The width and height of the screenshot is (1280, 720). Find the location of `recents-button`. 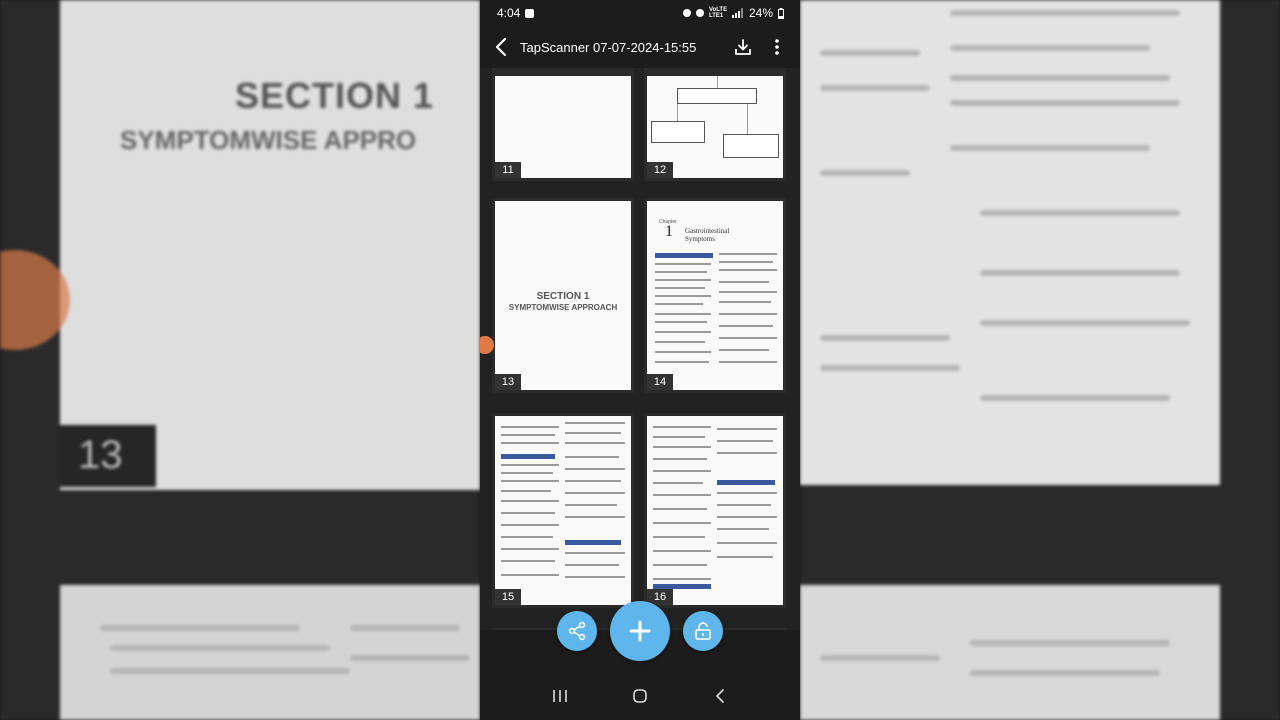

recents-button is located at coordinates (560, 696).